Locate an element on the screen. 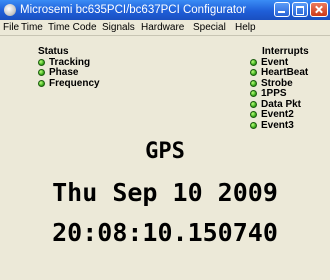 This screenshot has width=330, height=280. data-pkt-led-icon is located at coordinates (253, 104).